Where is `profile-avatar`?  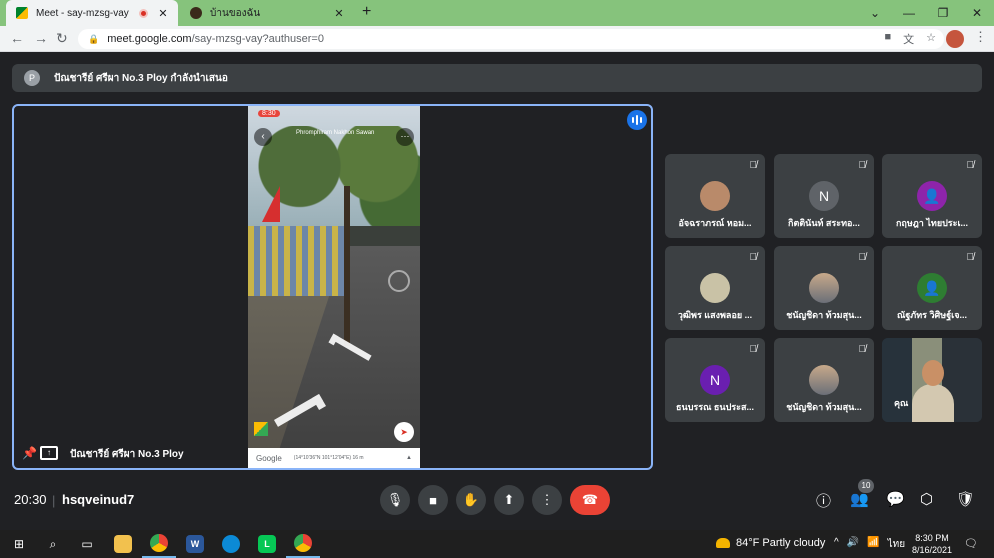
profile-avatar is located at coordinates (955, 39).